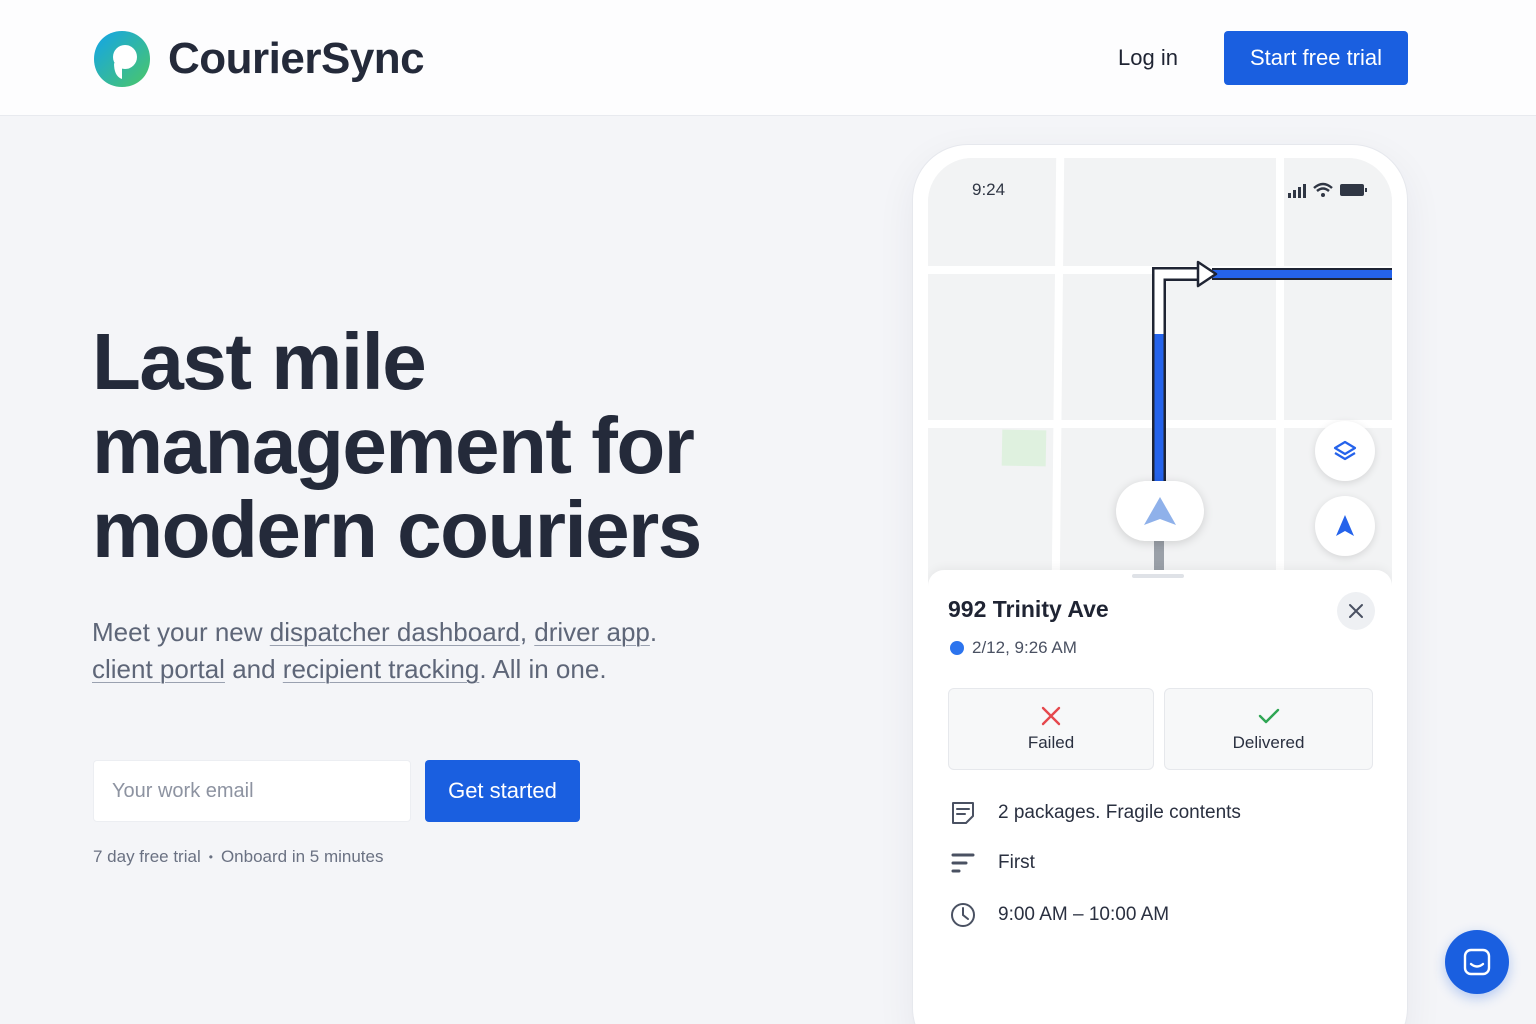 The image size is (1536, 1024). Describe the element at coordinates (1268, 716) in the screenshot. I see `checkmark-icon` at that location.